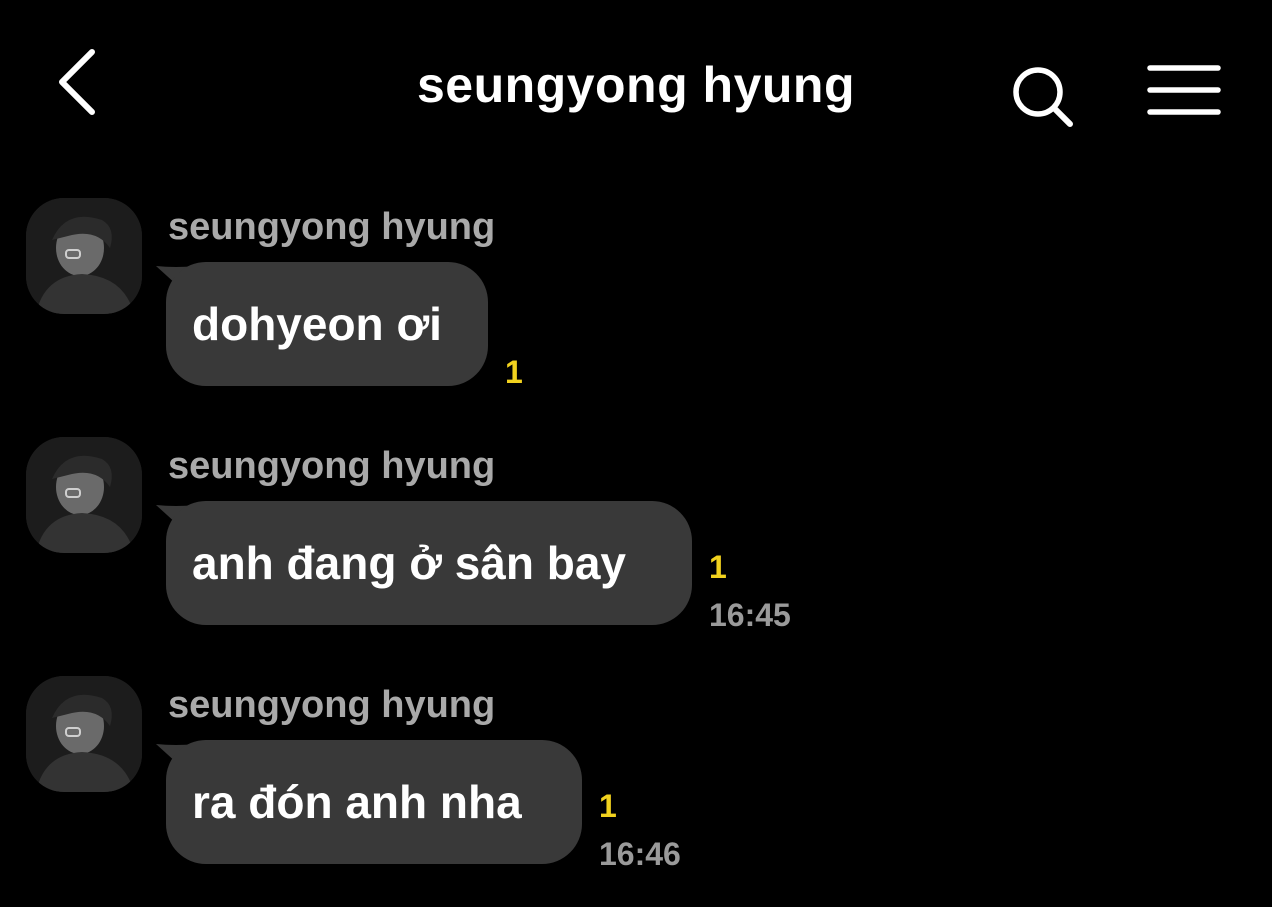  I want to click on chat-title: seungyong hyung, so click(636, 85).